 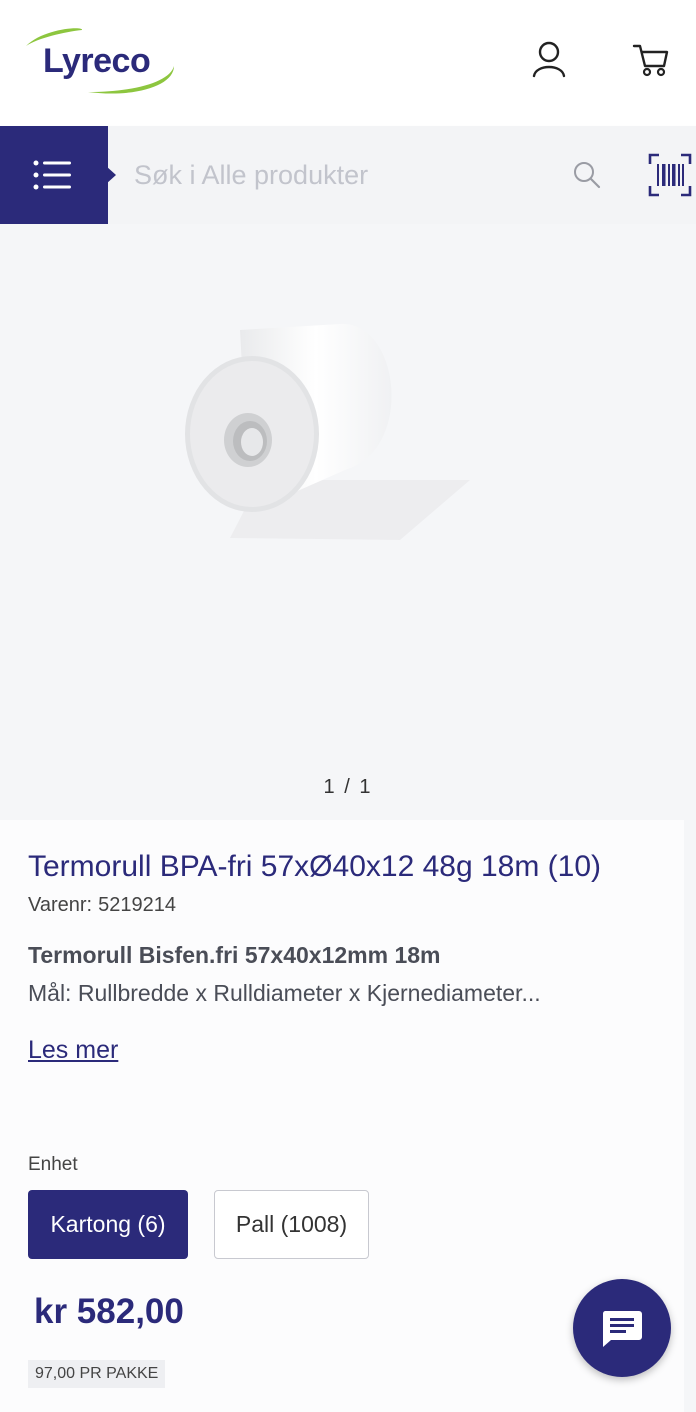 I want to click on chat-button, so click(x=622, y=1328).